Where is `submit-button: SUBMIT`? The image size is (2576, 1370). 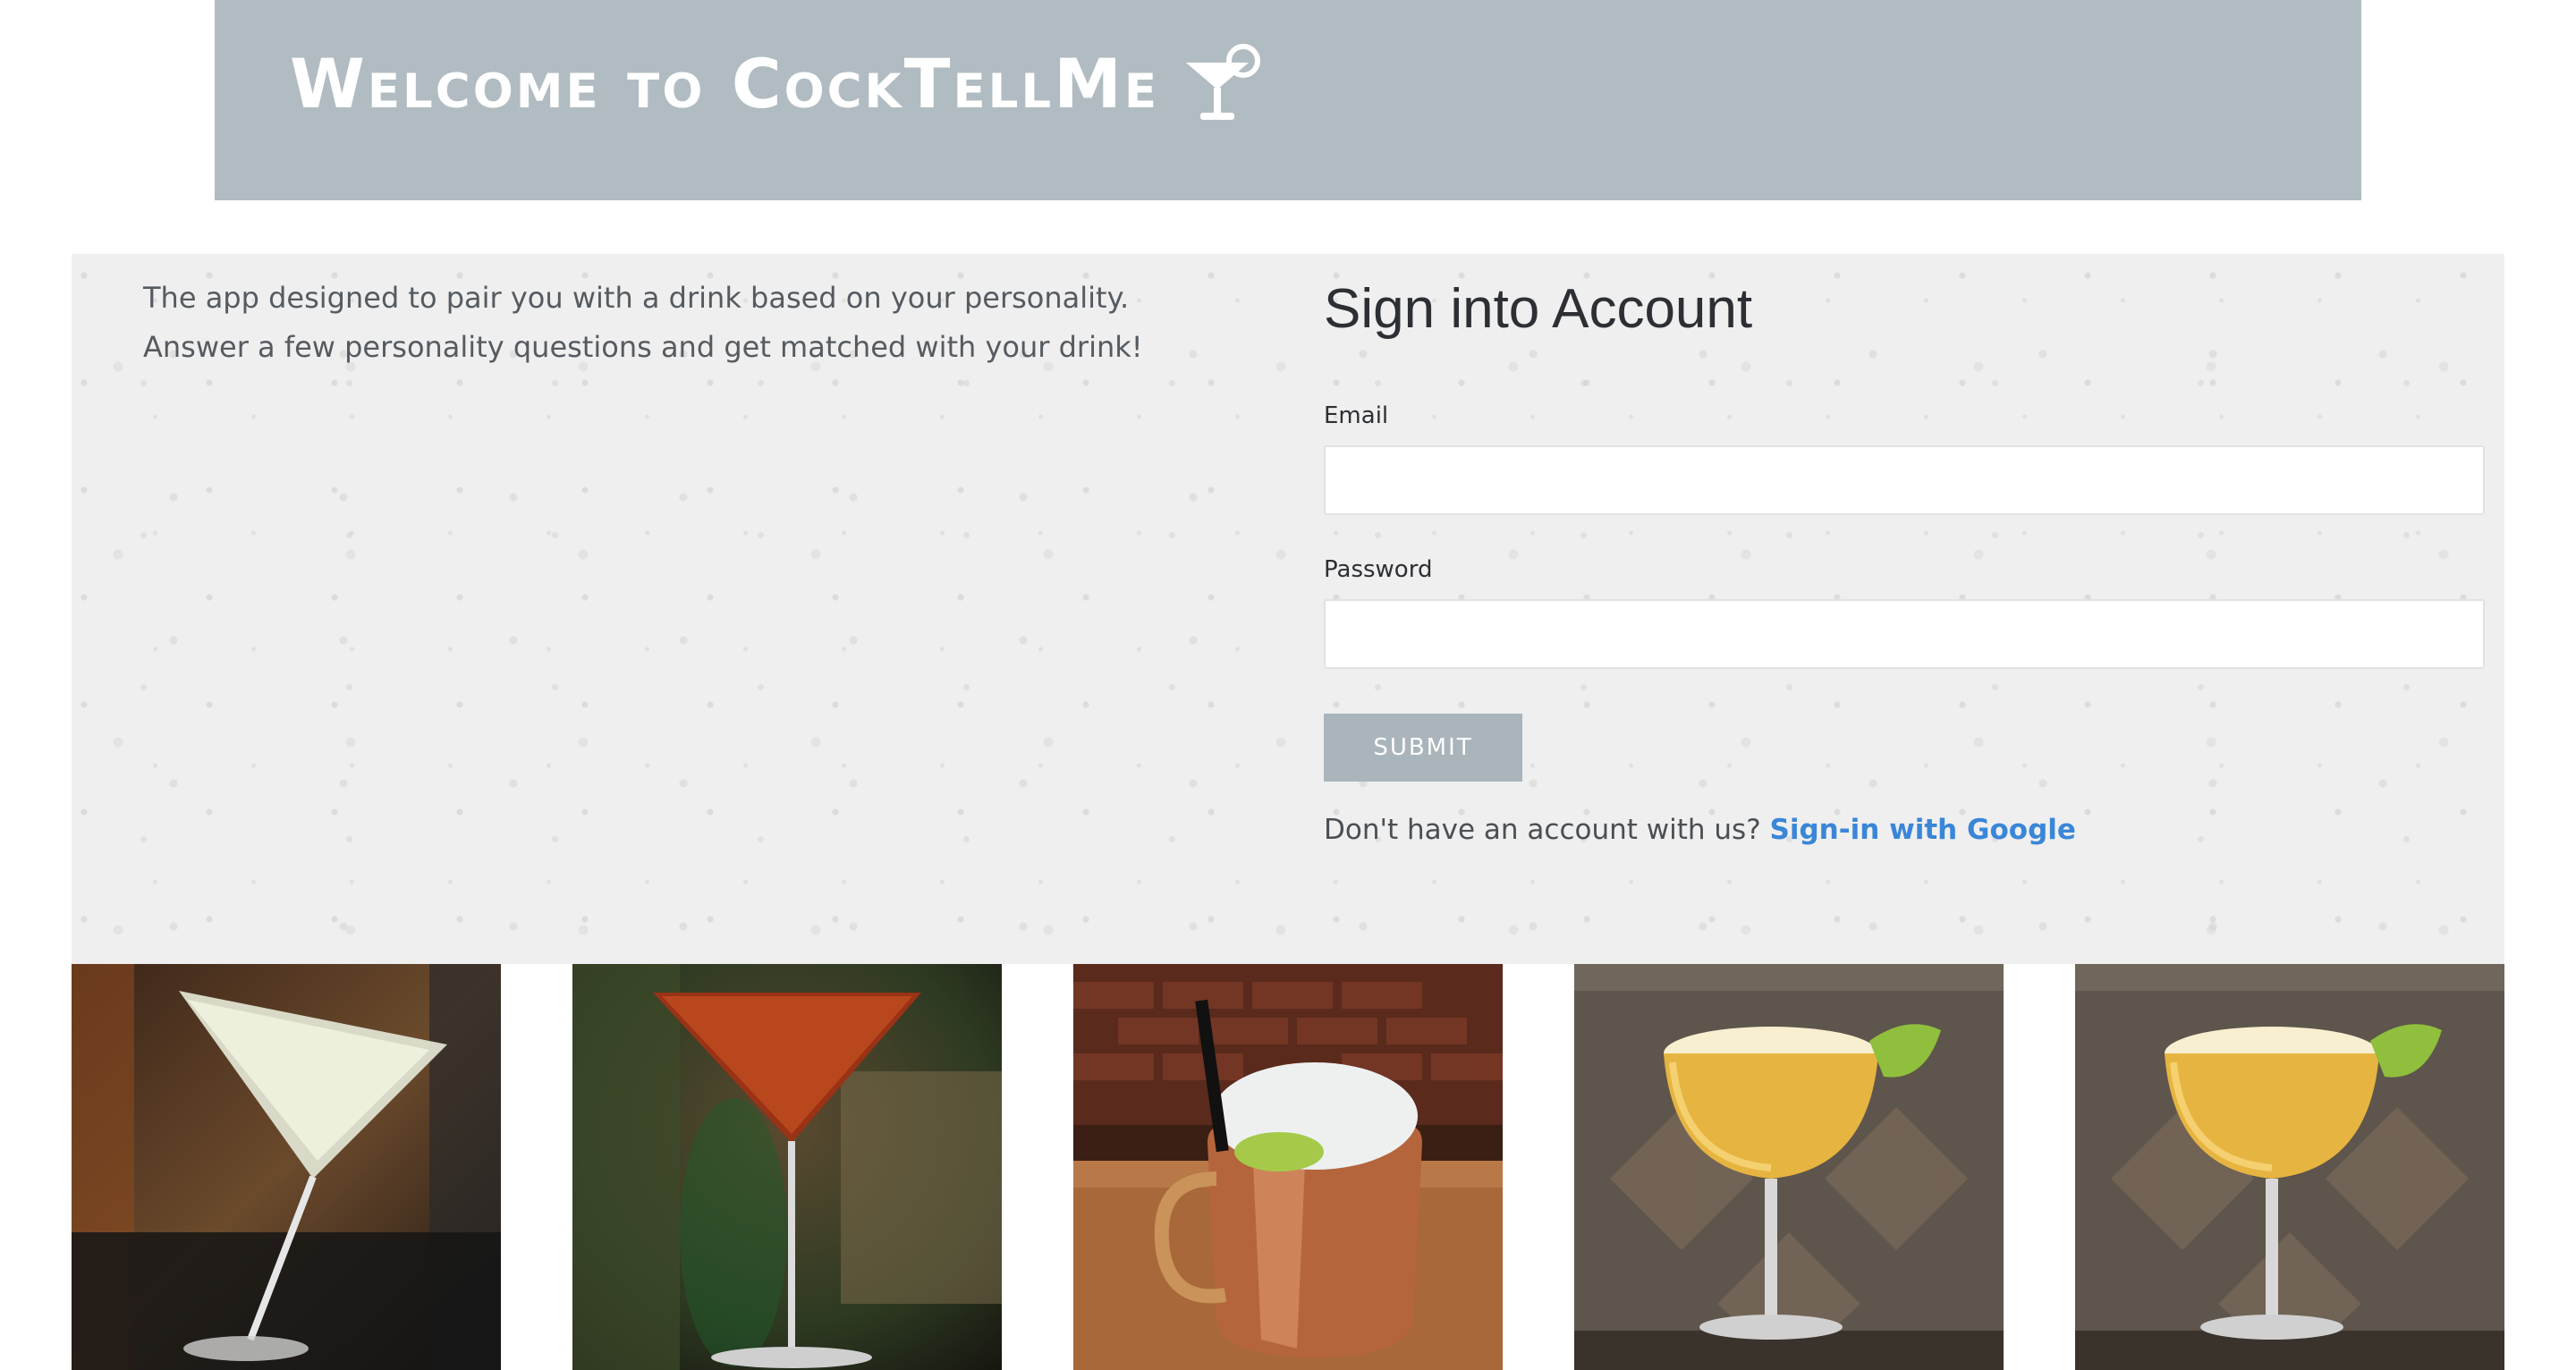
submit-button: SUBMIT is located at coordinates (1423, 748).